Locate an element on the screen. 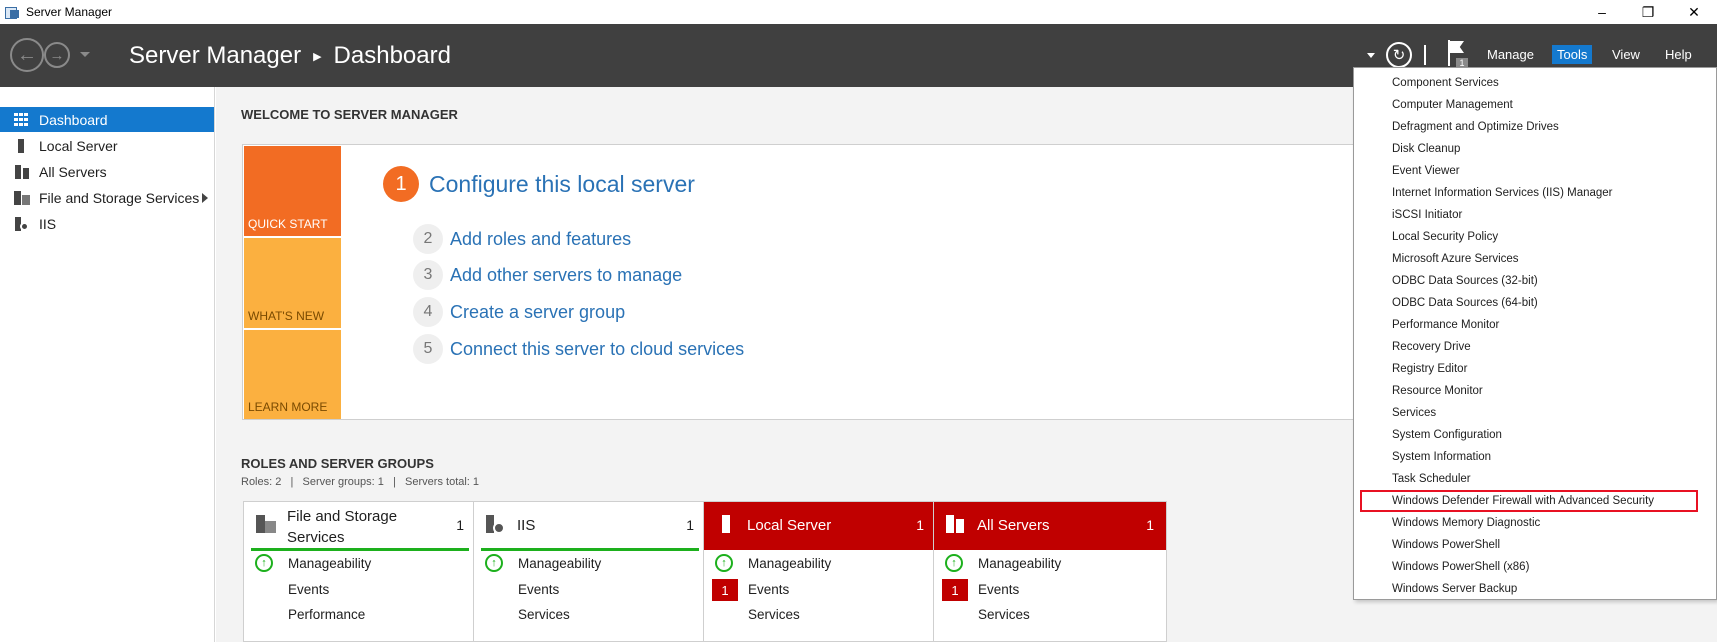 This screenshot has height=642, width=1717. menu-item-registry-editor: Registry Editor is located at coordinates (1535, 369).